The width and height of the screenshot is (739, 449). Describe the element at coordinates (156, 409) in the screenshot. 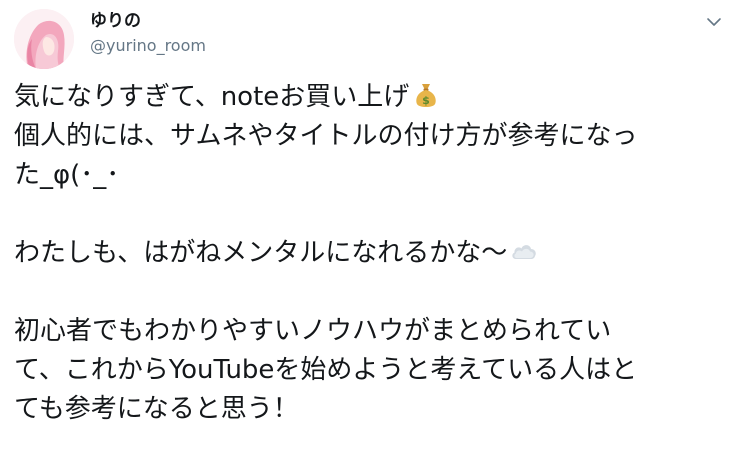

I see `tweet-line: ても参考になると思う！` at that location.